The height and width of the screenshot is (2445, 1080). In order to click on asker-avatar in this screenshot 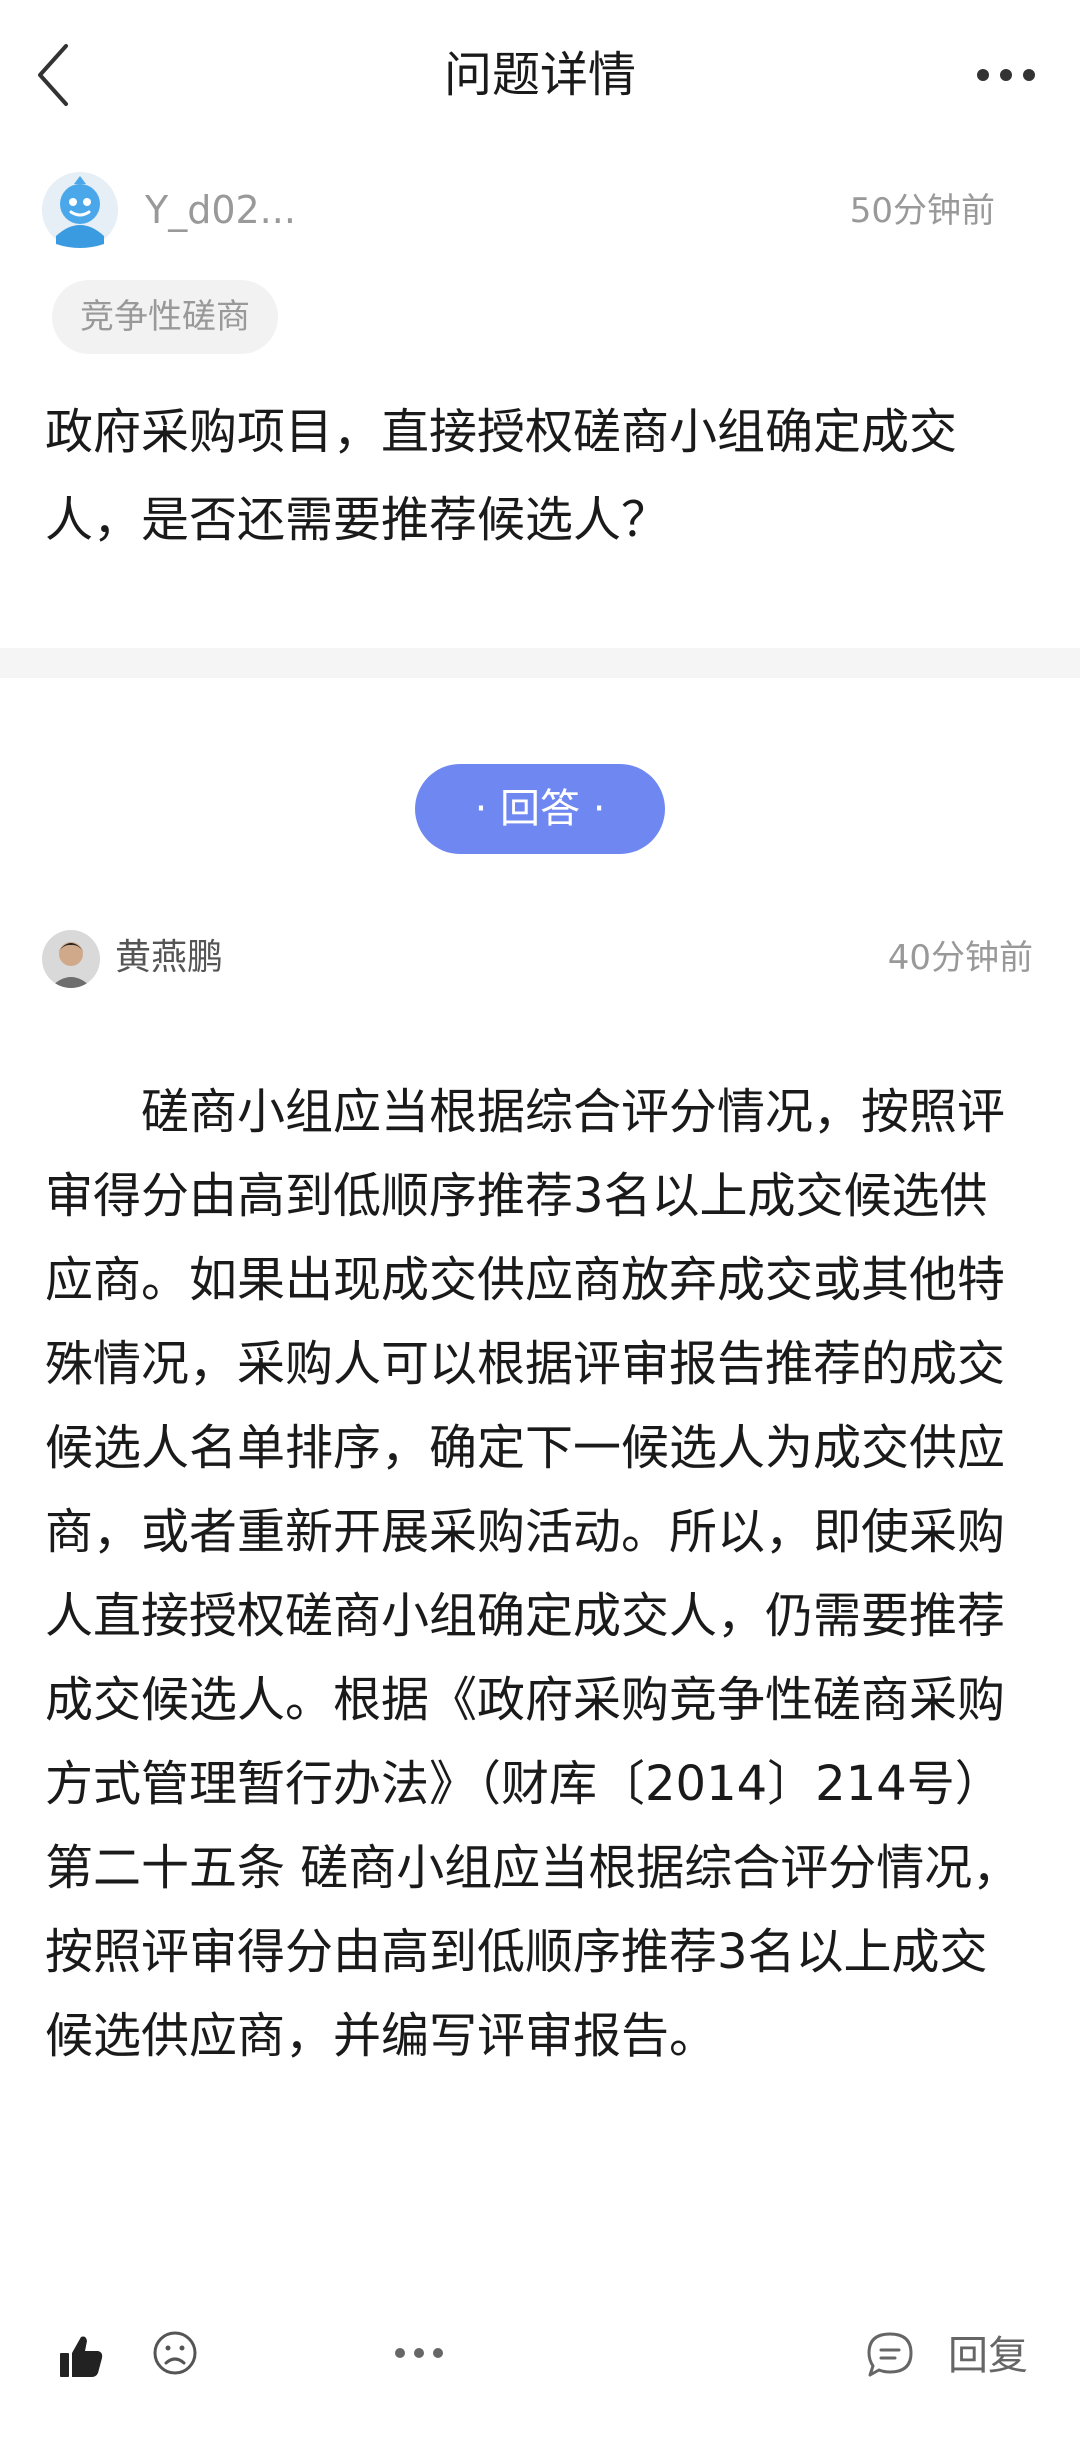, I will do `click(80, 210)`.